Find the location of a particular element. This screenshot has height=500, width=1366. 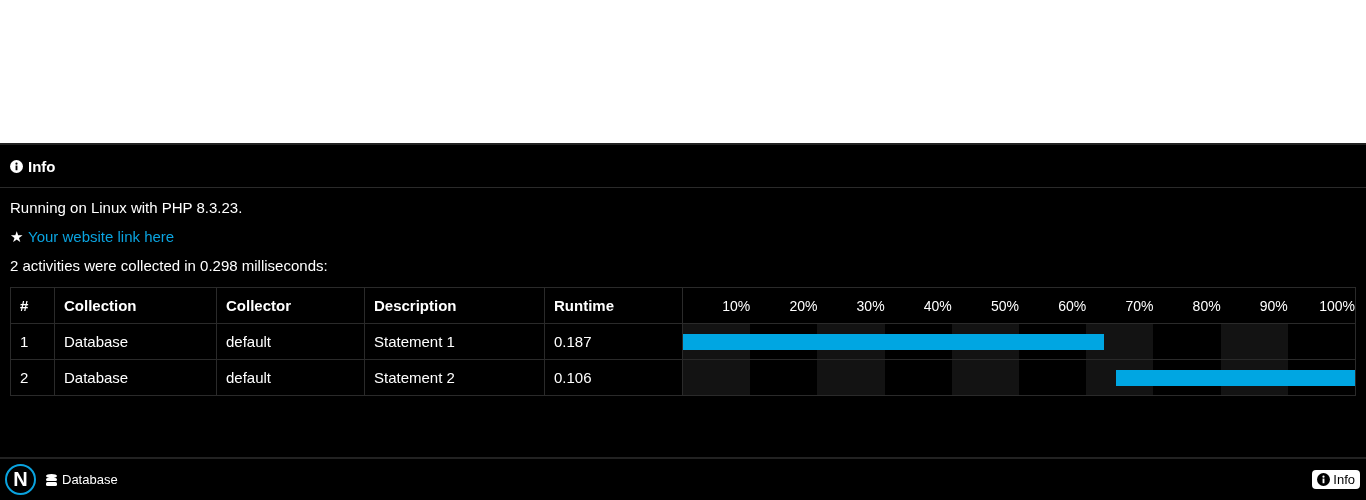

timeline-tick: 20% is located at coordinates (803, 305).